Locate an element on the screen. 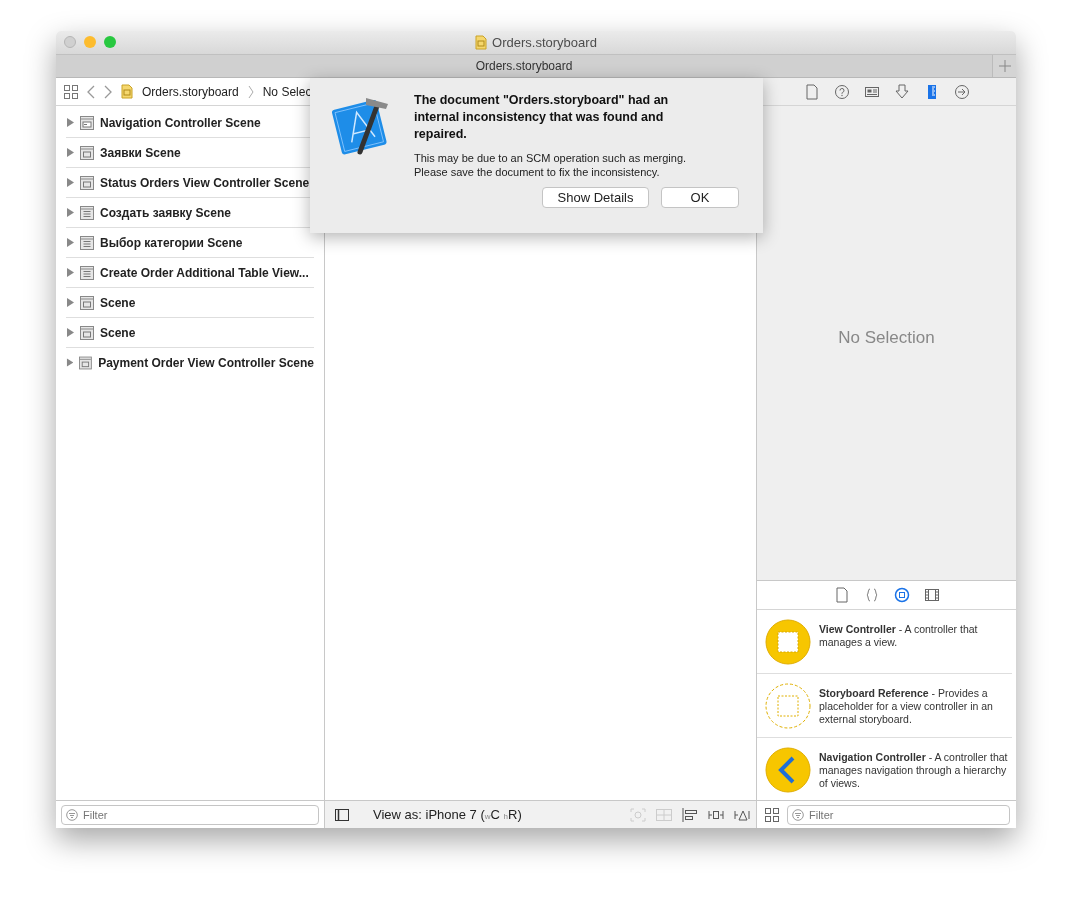  chevron-icon is located at coordinates (250, 91).